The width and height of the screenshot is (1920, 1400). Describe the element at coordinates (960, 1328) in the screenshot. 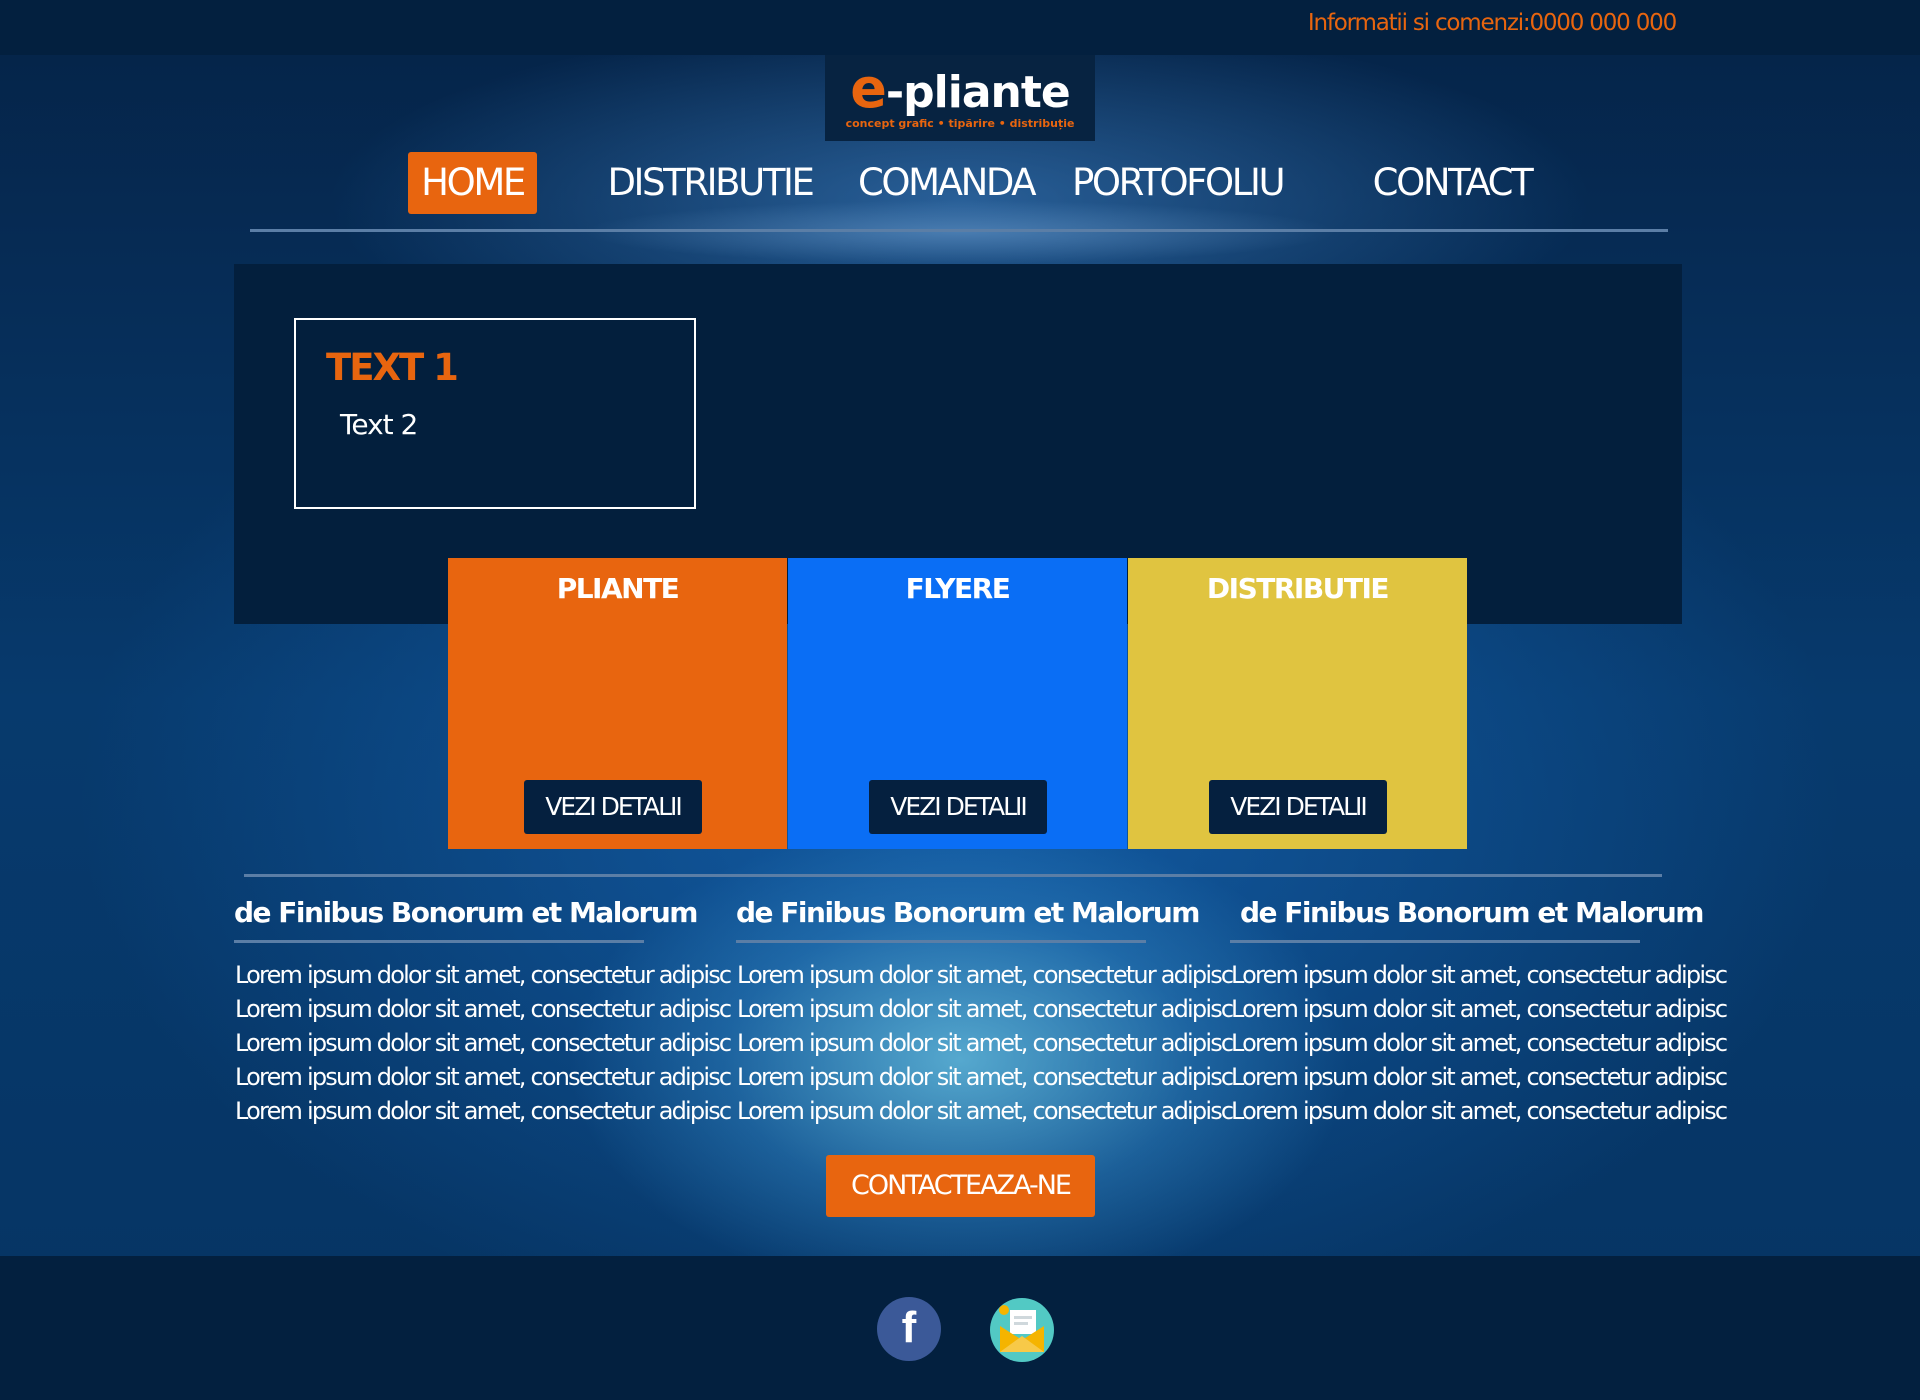

I see `footer` at that location.